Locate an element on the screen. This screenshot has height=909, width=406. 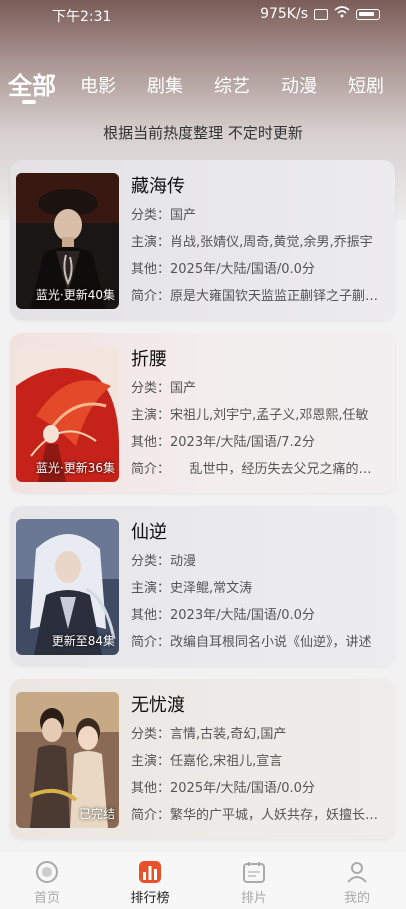
item-cast: 主演：史泽鲲,常文涛 is located at coordinates (192, 588).